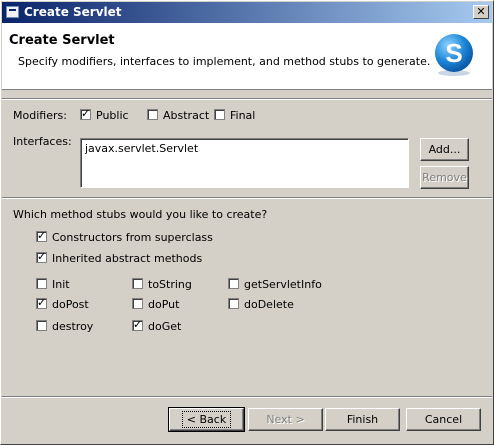 The image size is (494, 445). Describe the element at coordinates (40, 115) in the screenshot. I see `modifiers-label: Modifiers:` at that location.